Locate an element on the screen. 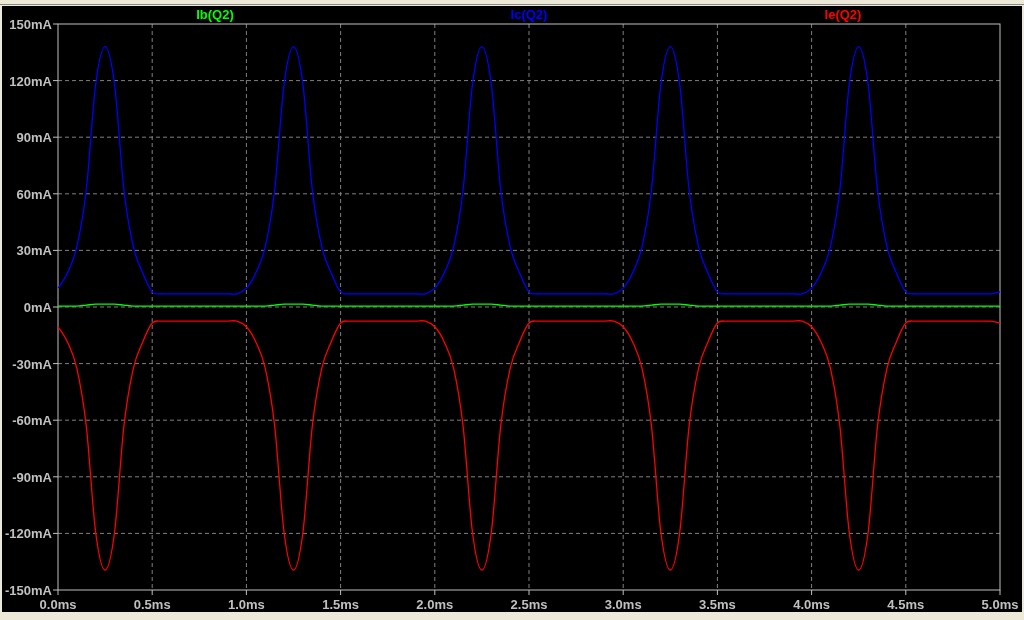 Image resolution: width=1024 pixels, height=620 pixels. x-axis-label: 4.5ms is located at coordinates (906, 604).